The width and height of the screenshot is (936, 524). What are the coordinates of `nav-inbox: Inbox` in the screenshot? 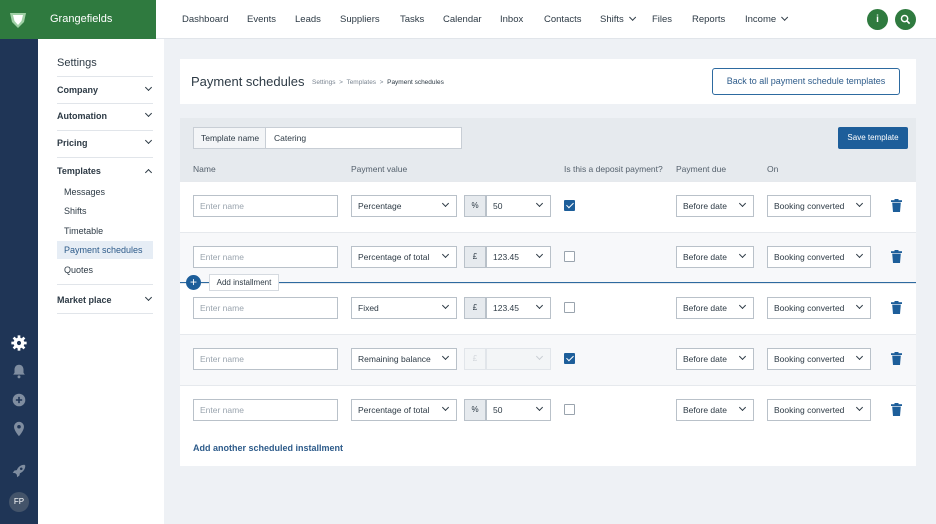 It's located at (511, 19).